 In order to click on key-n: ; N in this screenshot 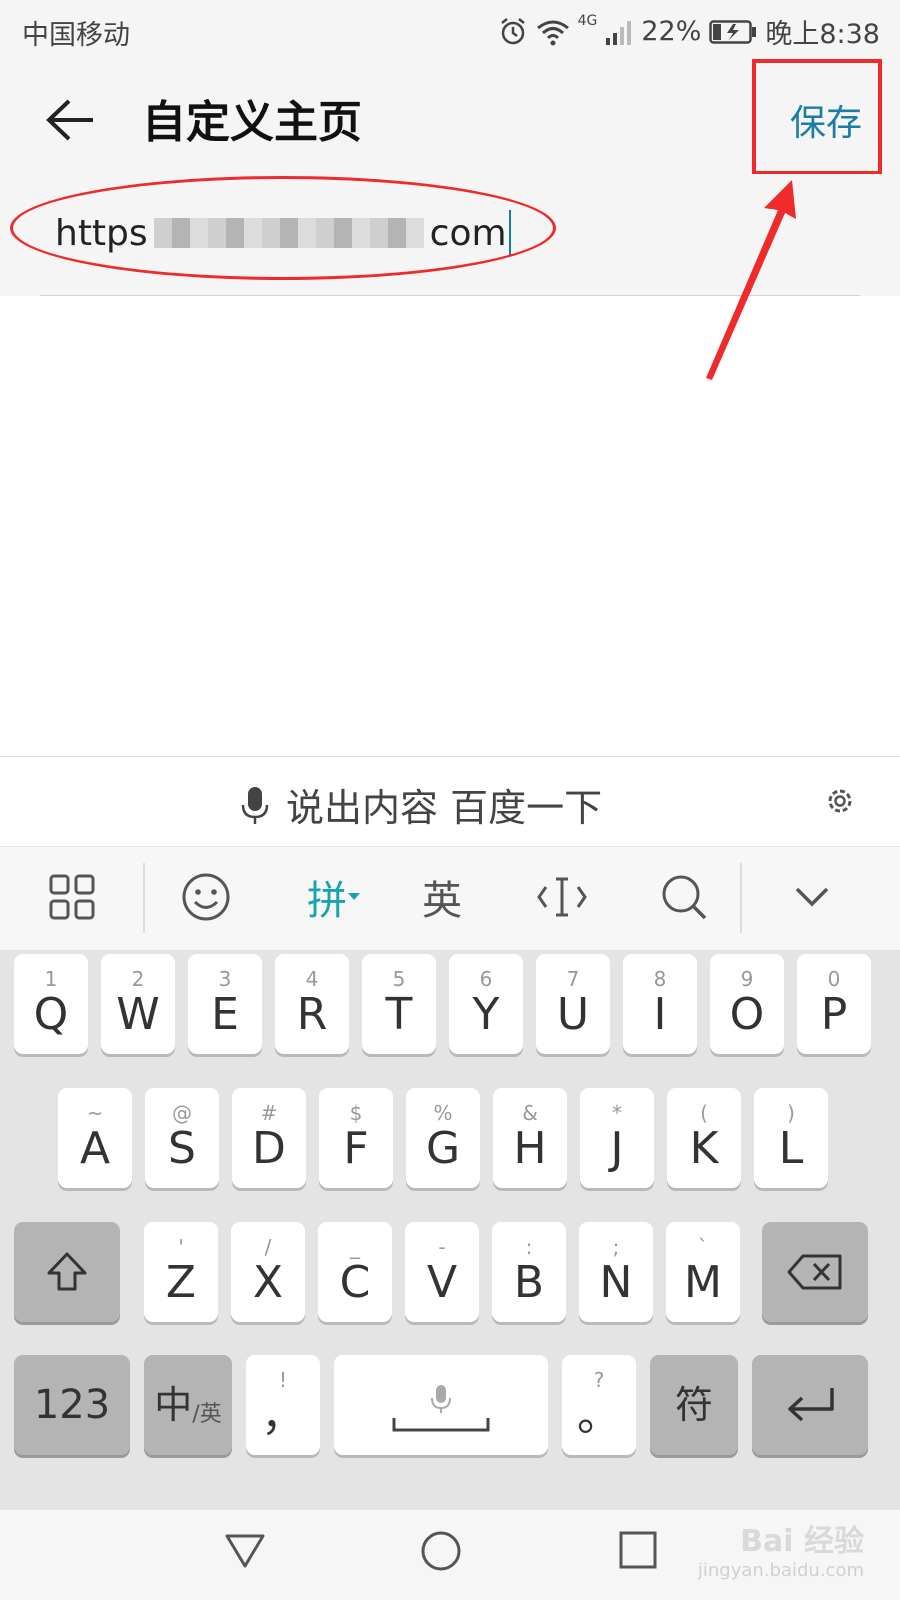, I will do `click(616, 1272)`.